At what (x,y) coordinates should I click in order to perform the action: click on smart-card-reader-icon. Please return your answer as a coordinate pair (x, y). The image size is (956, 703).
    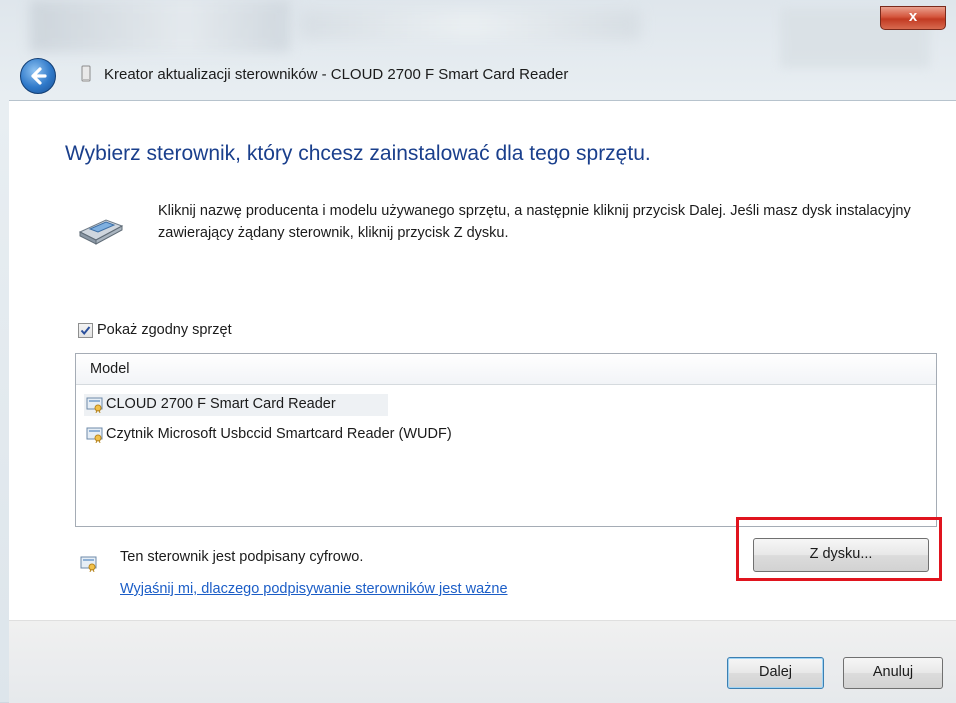
    Looking at the image, I should click on (101, 232).